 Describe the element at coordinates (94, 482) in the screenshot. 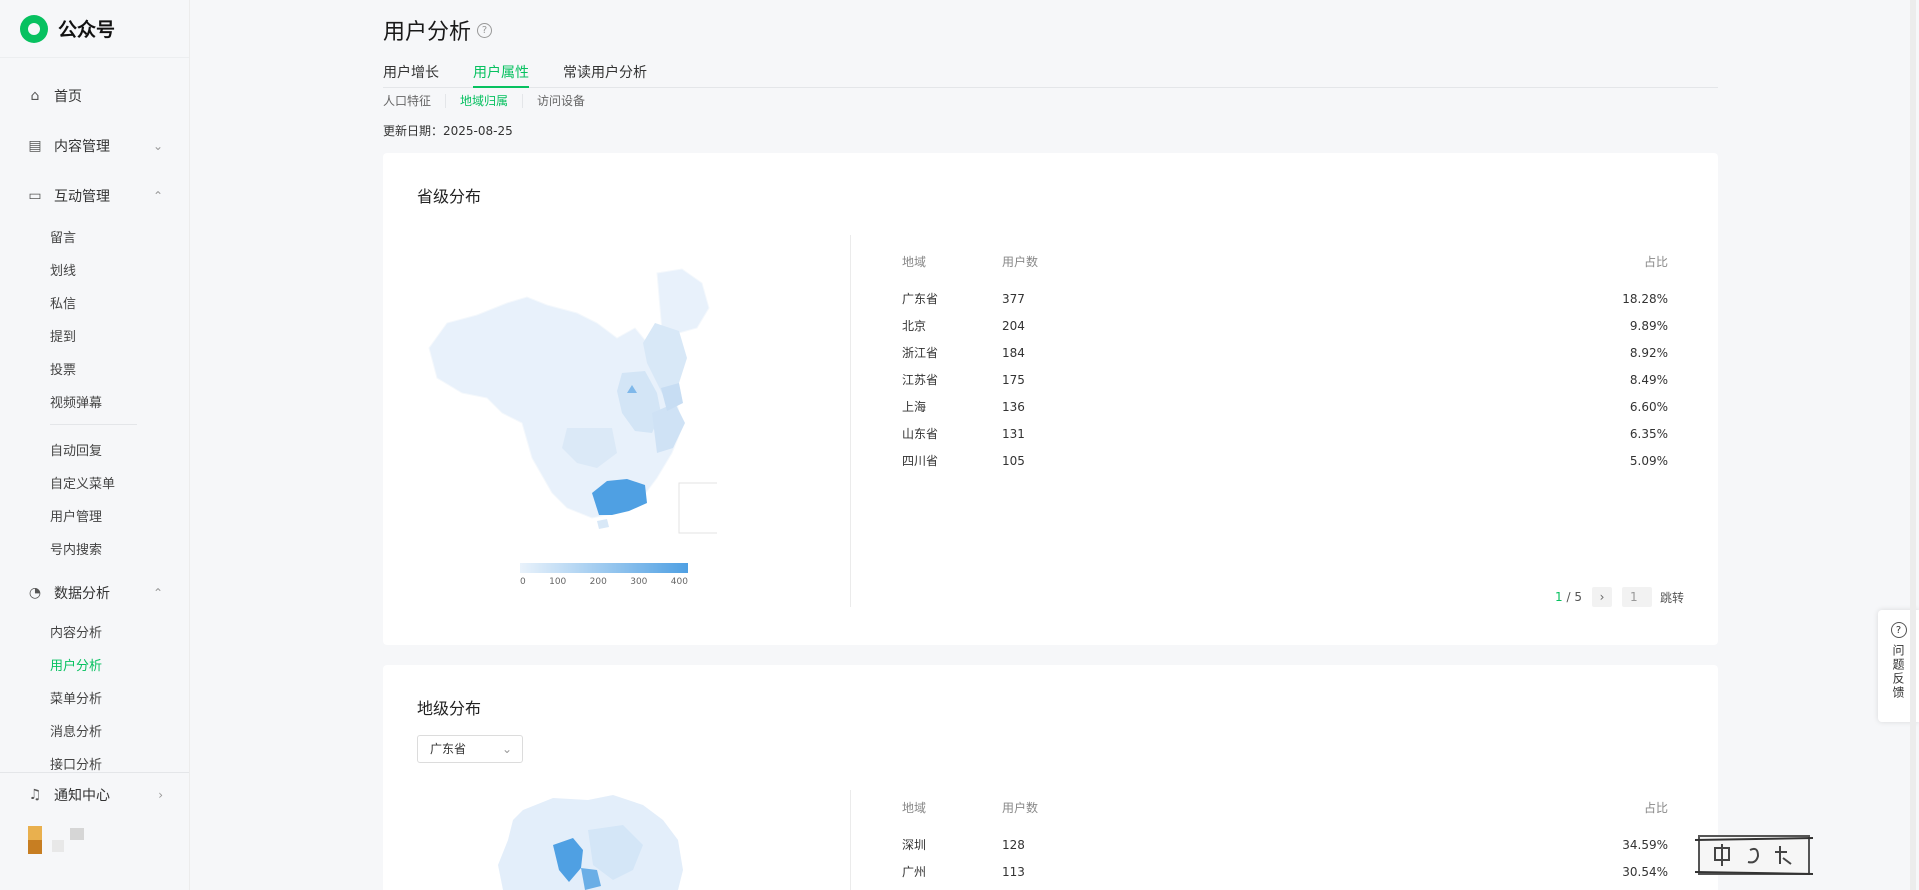

I see `sidebar-item-custom-menu: 自定义菜单` at that location.